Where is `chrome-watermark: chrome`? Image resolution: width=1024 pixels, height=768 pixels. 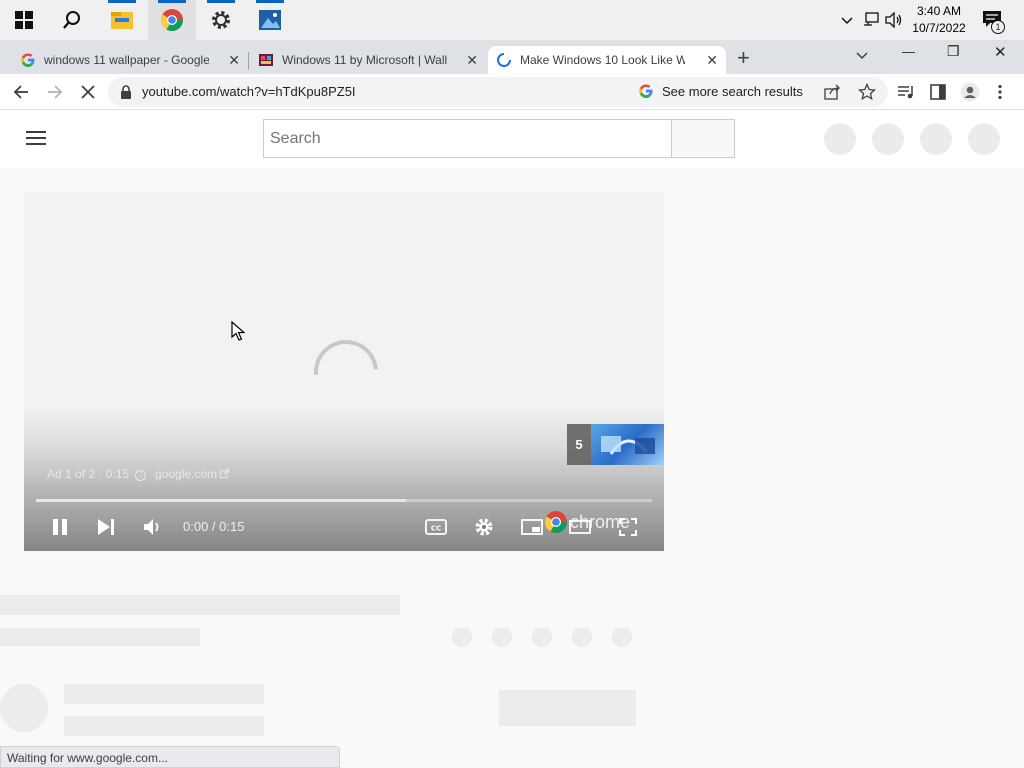
chrome-watermark: chrome is located at coordinates (587, 522).